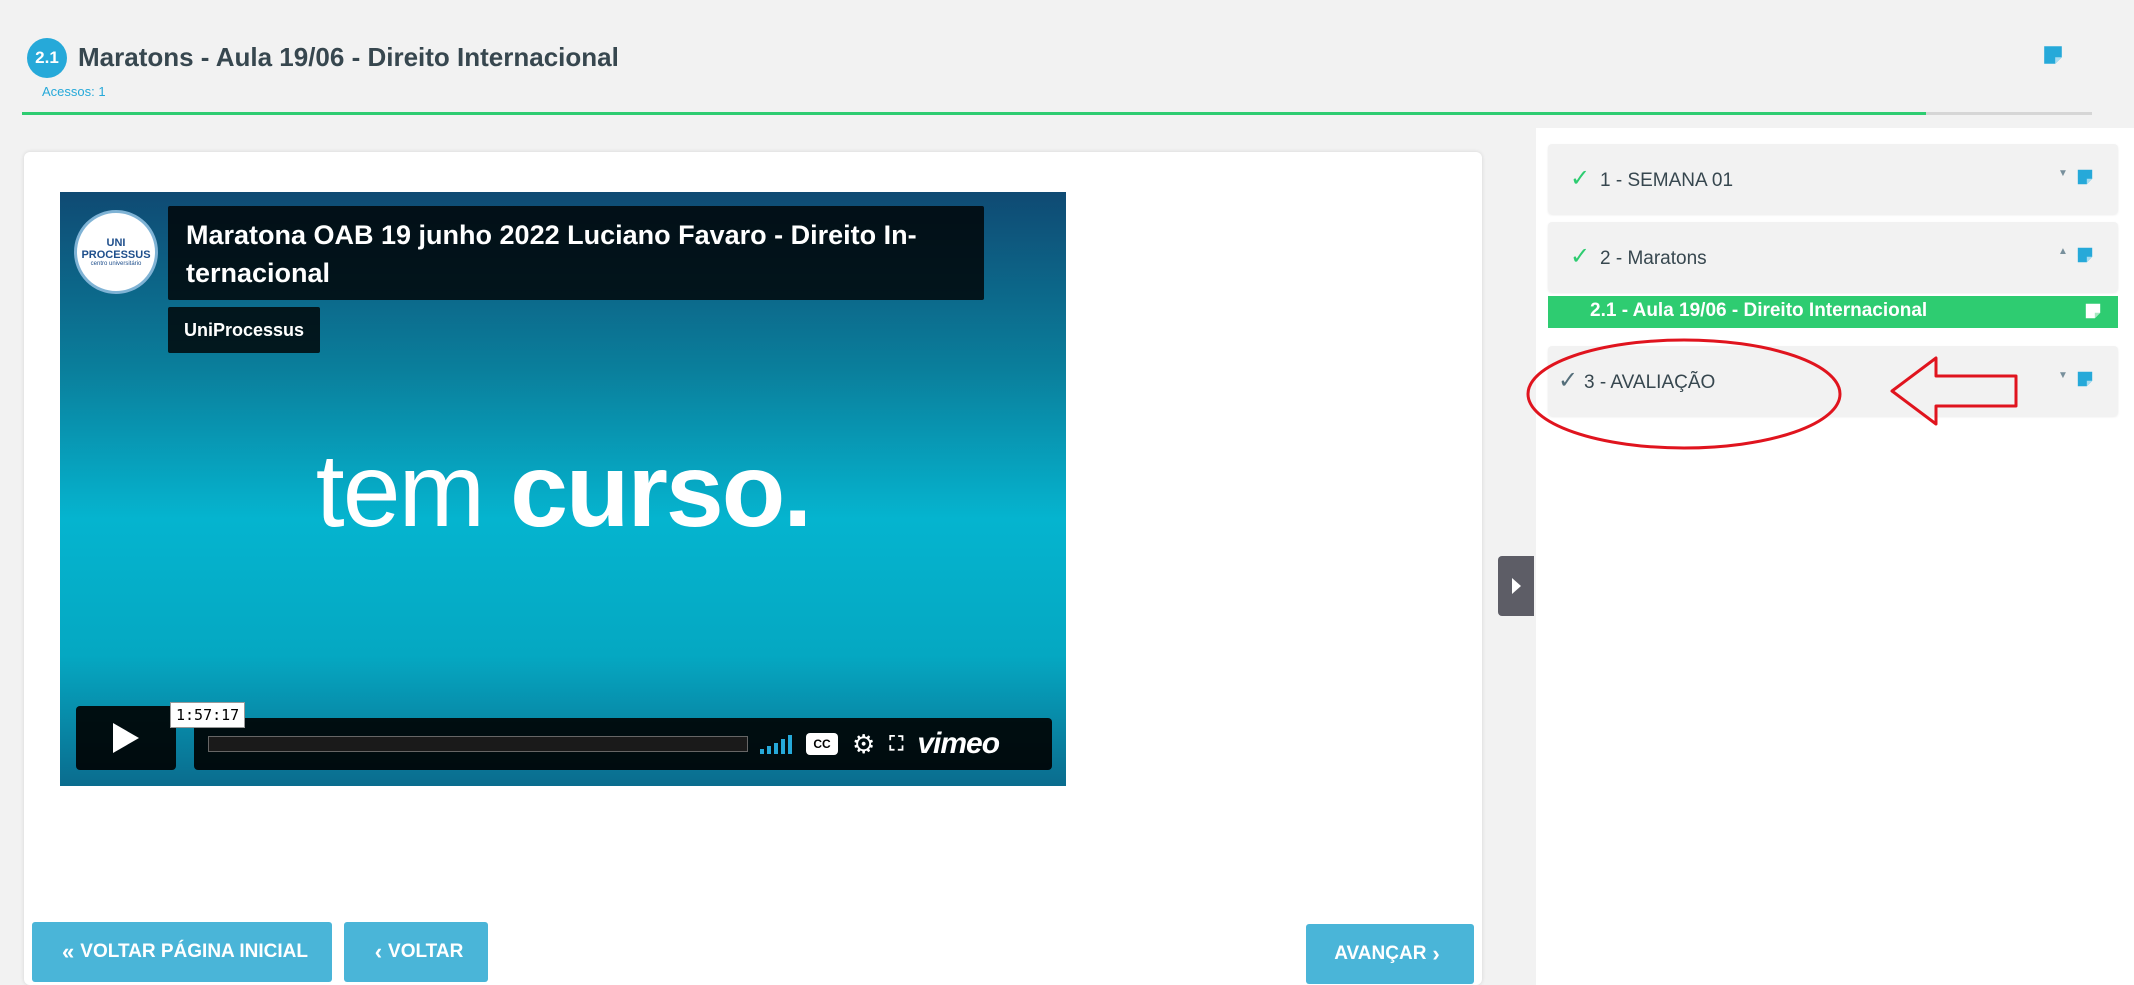  I want to click on caret-up-icon: ▲, so click(2063, 251).